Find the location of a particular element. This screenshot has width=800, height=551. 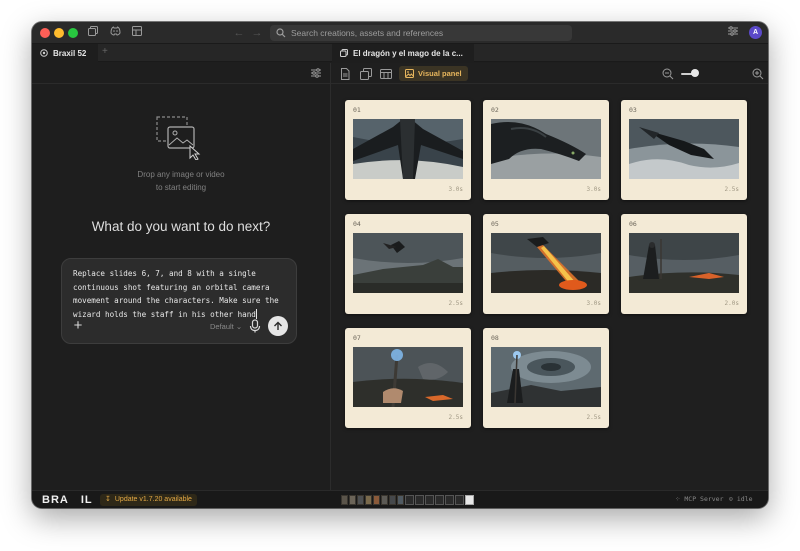

timeline-filmstrip is located at coordinates (407, 500).